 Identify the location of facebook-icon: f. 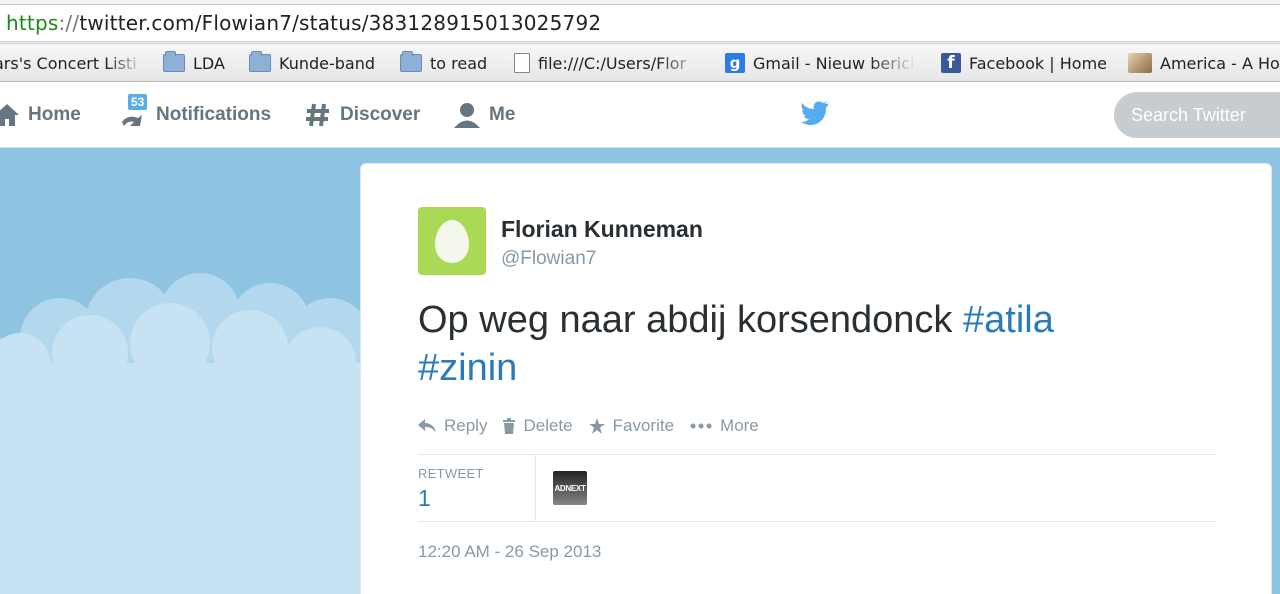
(951, 63).